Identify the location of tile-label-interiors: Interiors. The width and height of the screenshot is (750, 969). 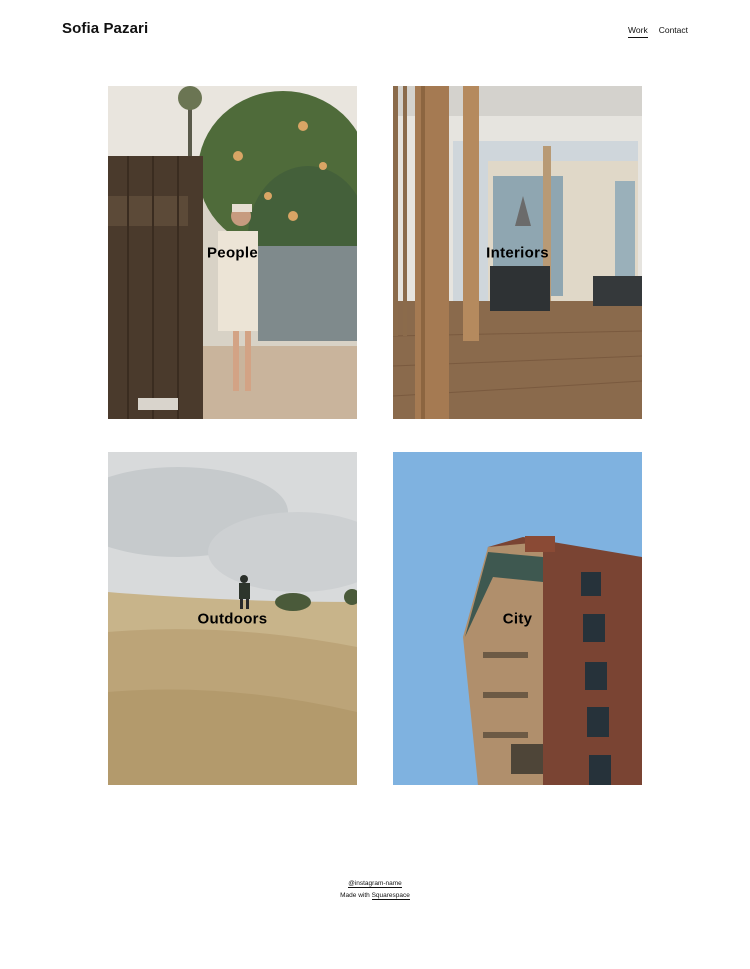
(517, 252).